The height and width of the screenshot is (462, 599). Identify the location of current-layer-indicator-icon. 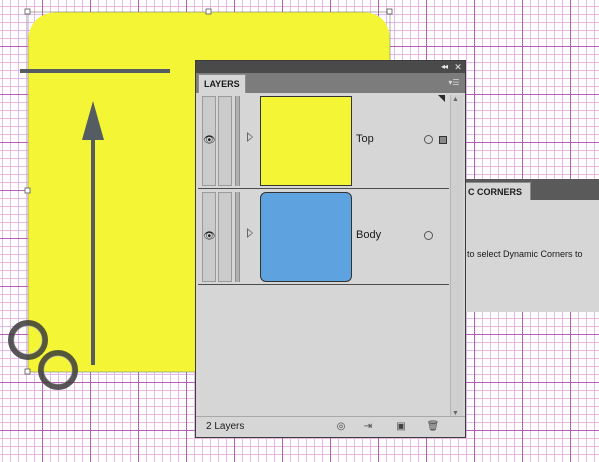
(441, 98).